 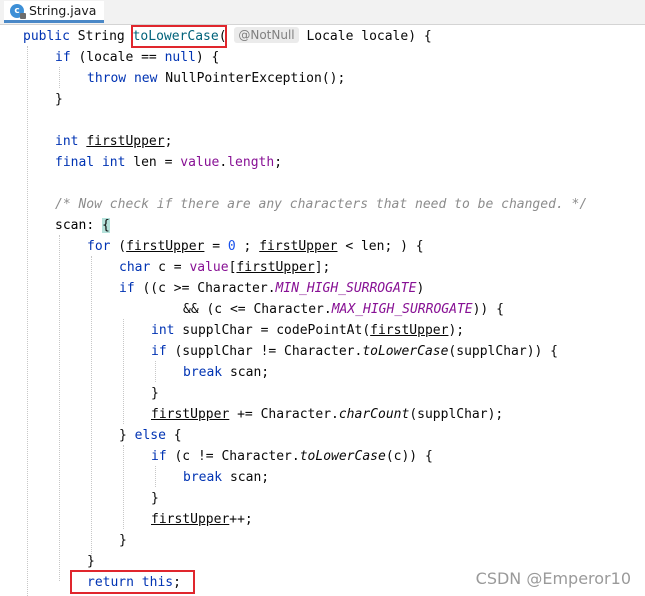 What do you see at coordinates (94, 225) in the screenshot?
I see `code-text: :` at bounding box center [94, 225].